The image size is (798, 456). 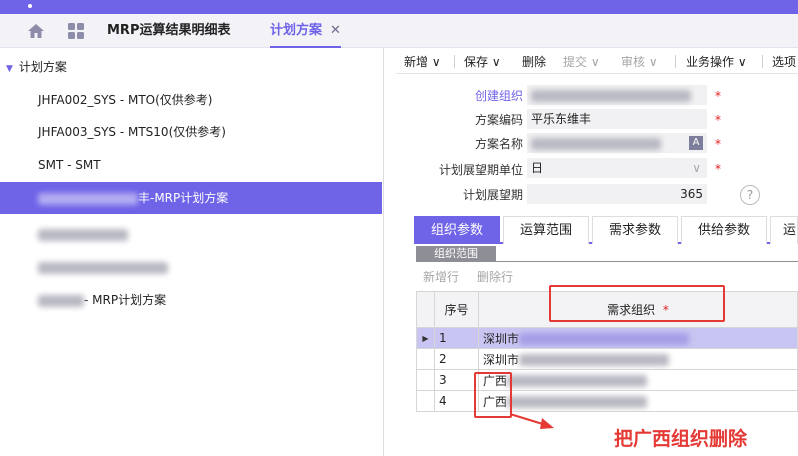 I want to click on annotation-text: 把广西组织删除, so click(x=681, y=439).